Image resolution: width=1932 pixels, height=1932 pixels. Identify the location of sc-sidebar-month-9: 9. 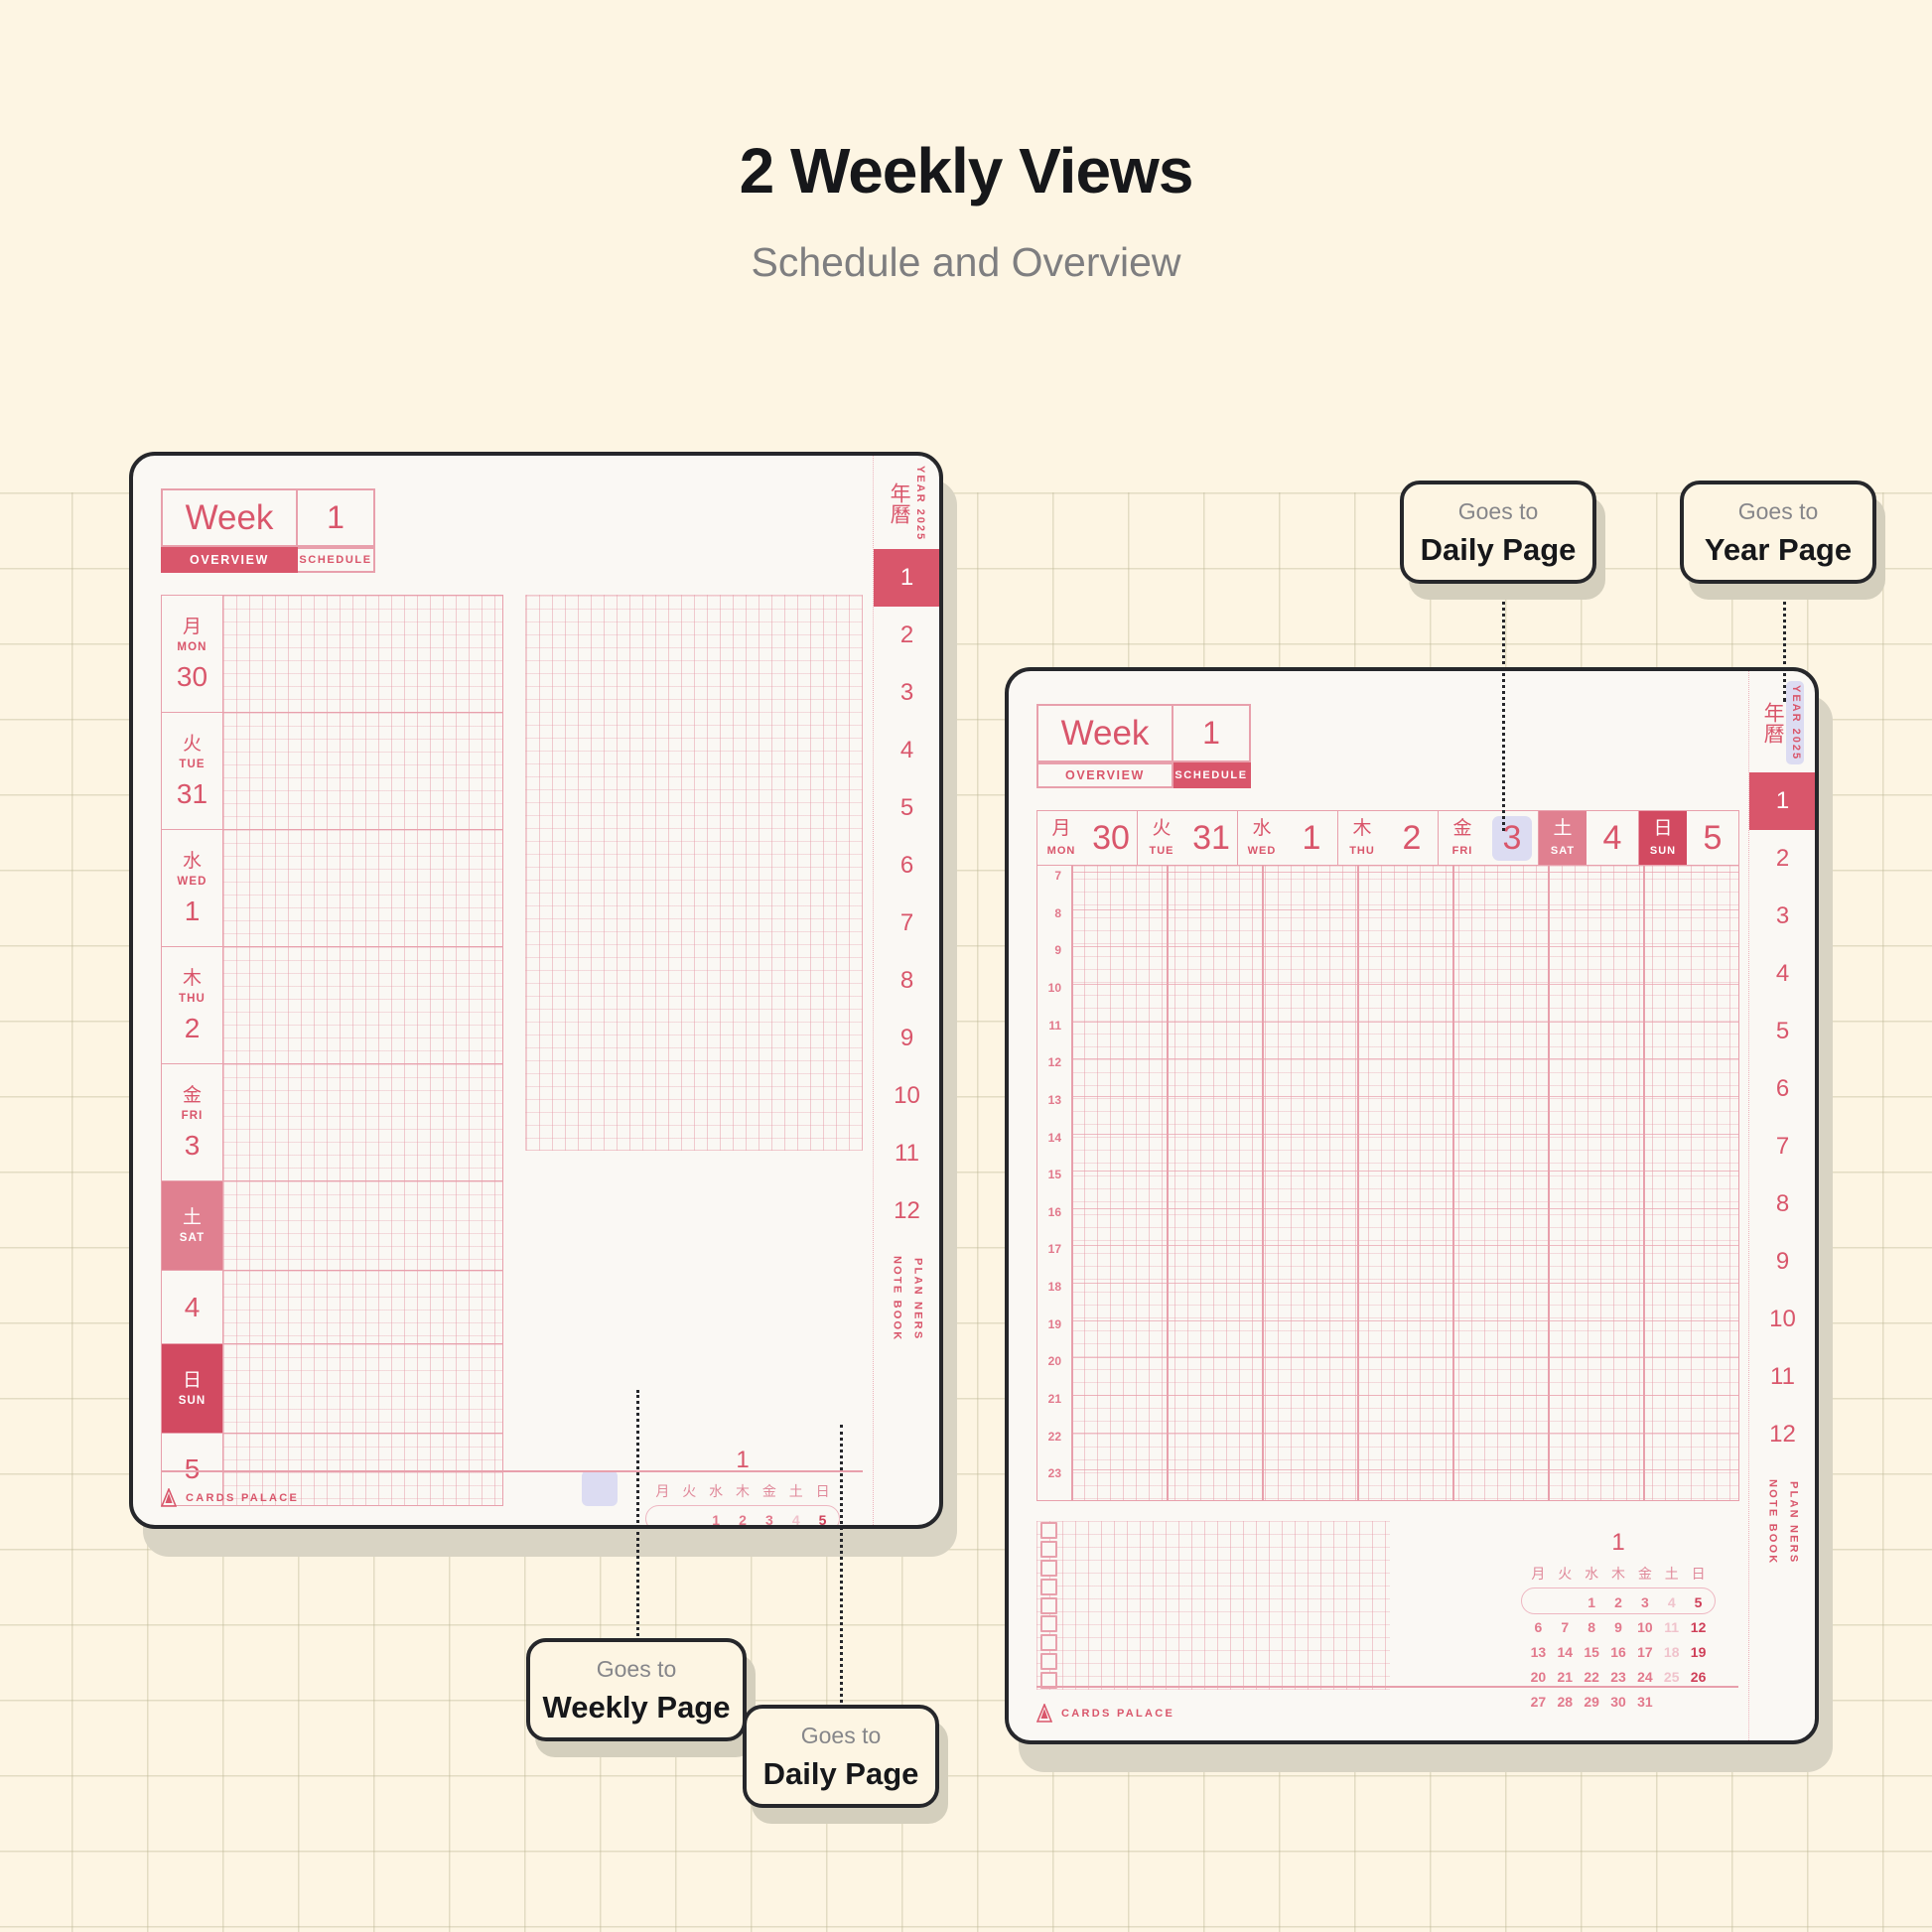
(1782, 1262).